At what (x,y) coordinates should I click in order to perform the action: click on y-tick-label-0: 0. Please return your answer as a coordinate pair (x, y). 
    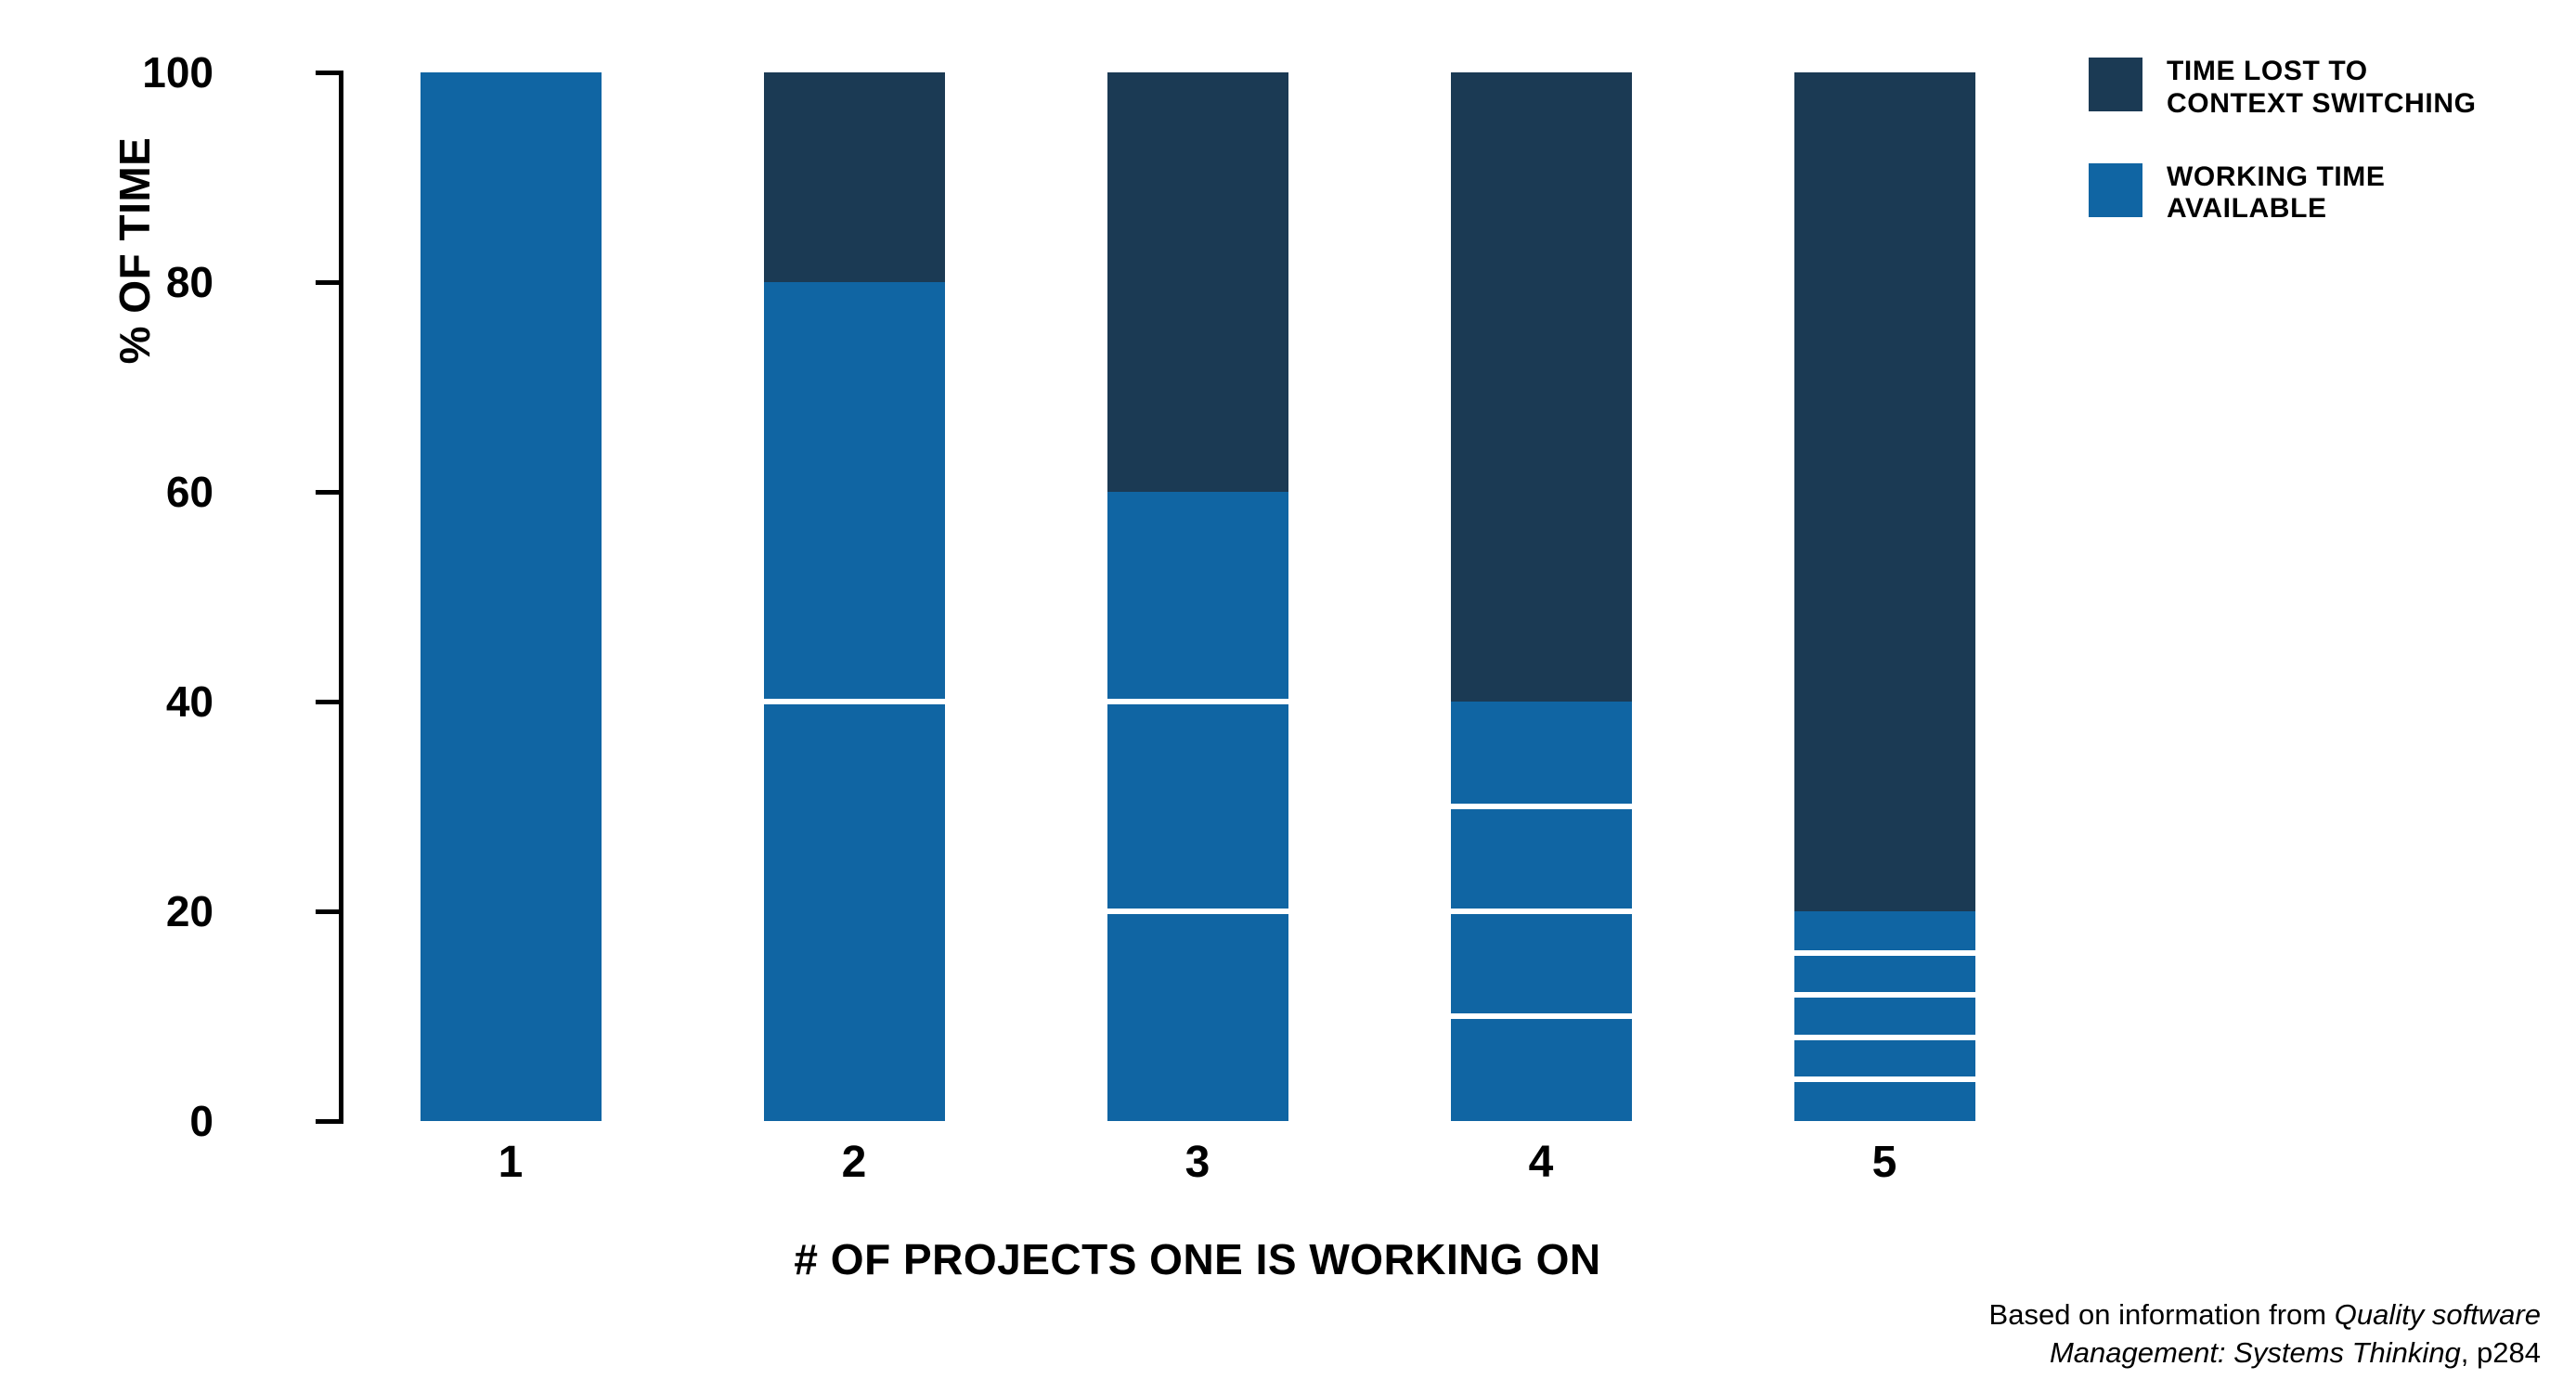
    Looking at the image, I should click on (201, 1121).